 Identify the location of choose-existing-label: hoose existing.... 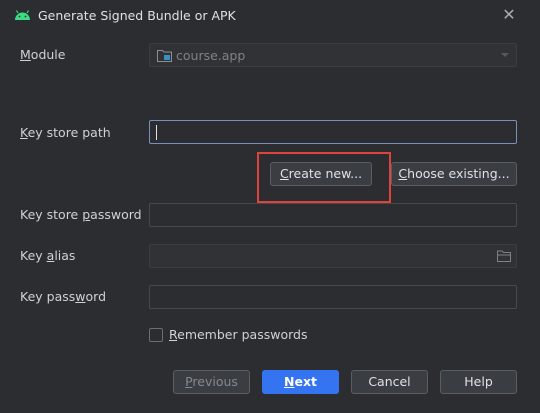
(458, 173).